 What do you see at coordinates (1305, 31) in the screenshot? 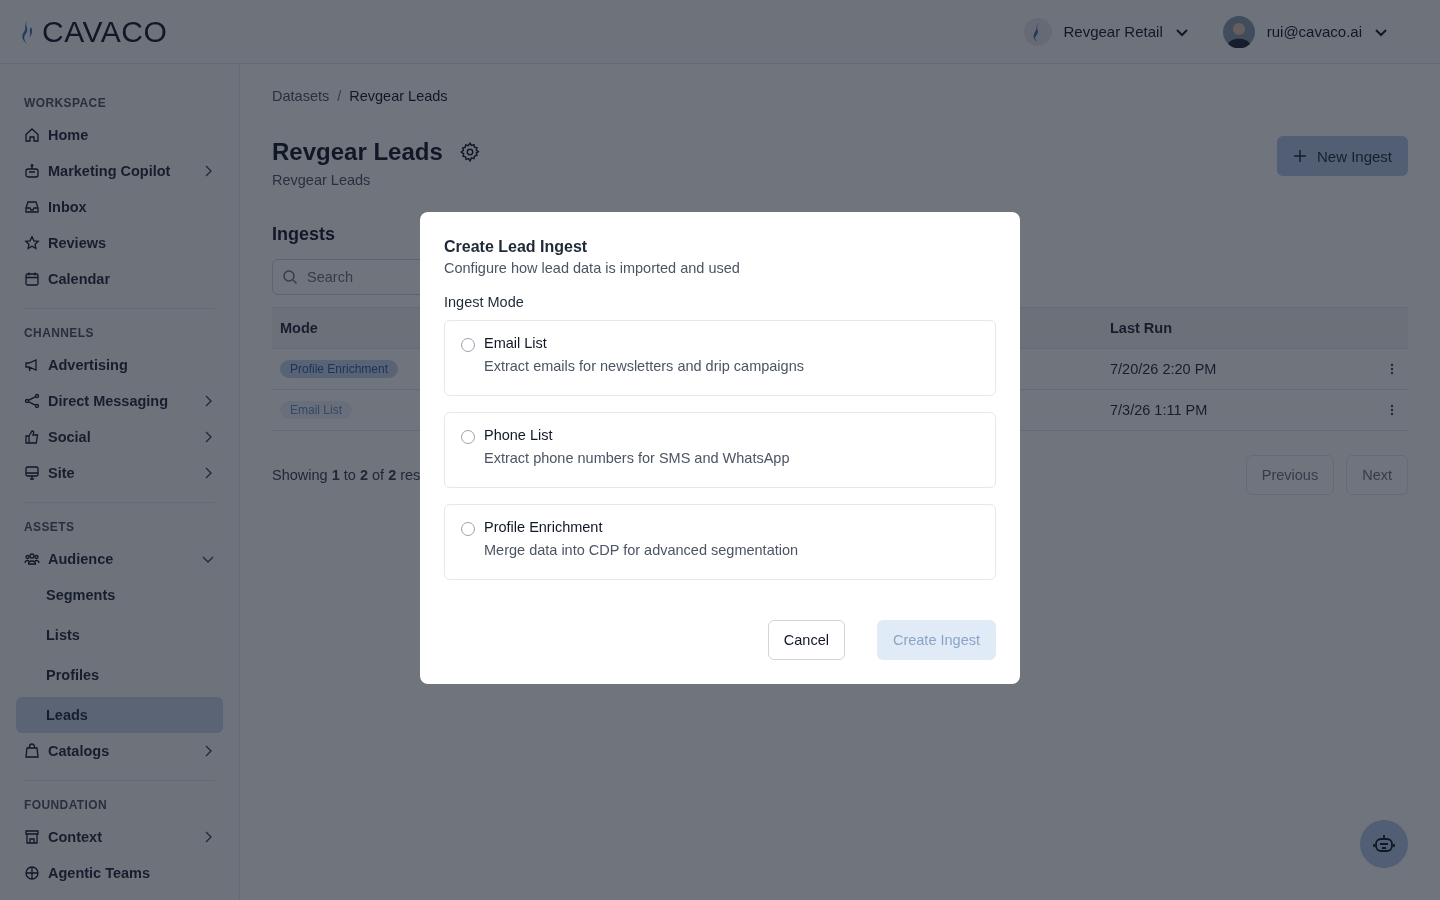
I see `user-menu: rui@cavaco.ai` at bounding box center [1305, 31].